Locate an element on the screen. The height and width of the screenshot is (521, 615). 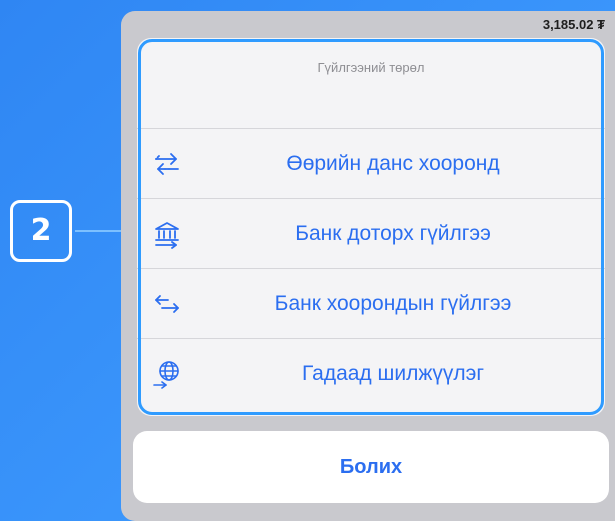
option-intra-bank: Банк доторх гүйлгээ is located at coordinates (371, 233).